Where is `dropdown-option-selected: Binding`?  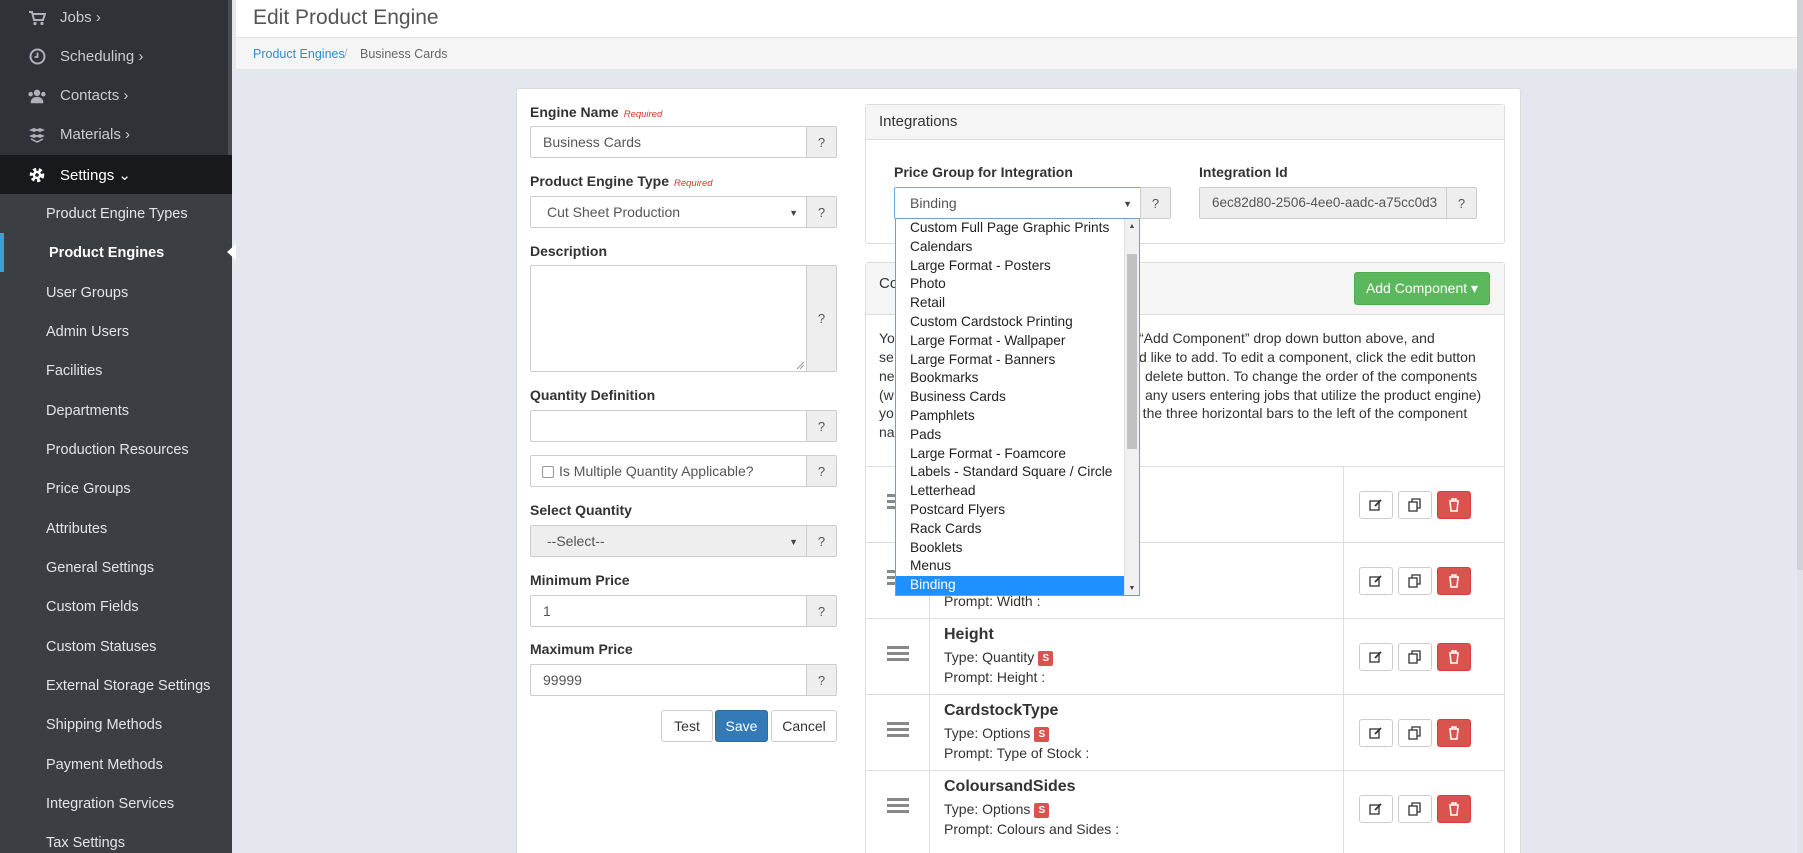
dropdown-option-selected: Binding is located at coordinates (1010, 585).